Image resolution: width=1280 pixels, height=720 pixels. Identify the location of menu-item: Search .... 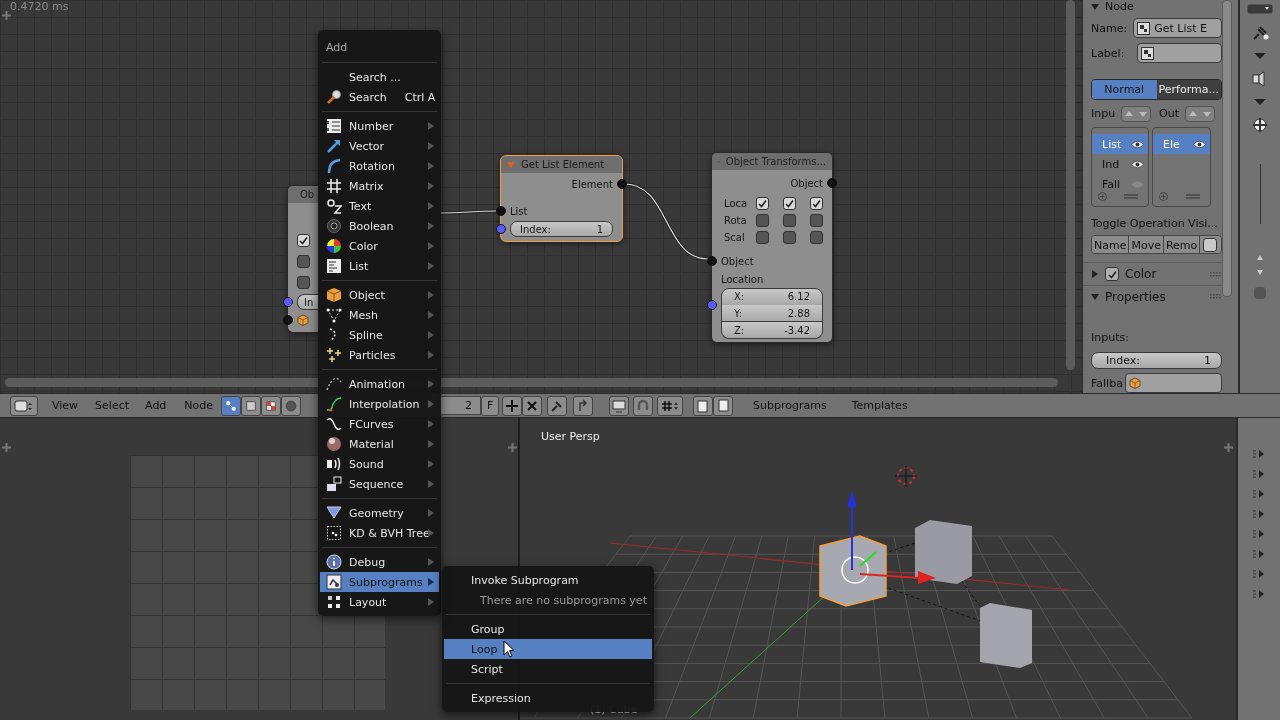
(379, 77).